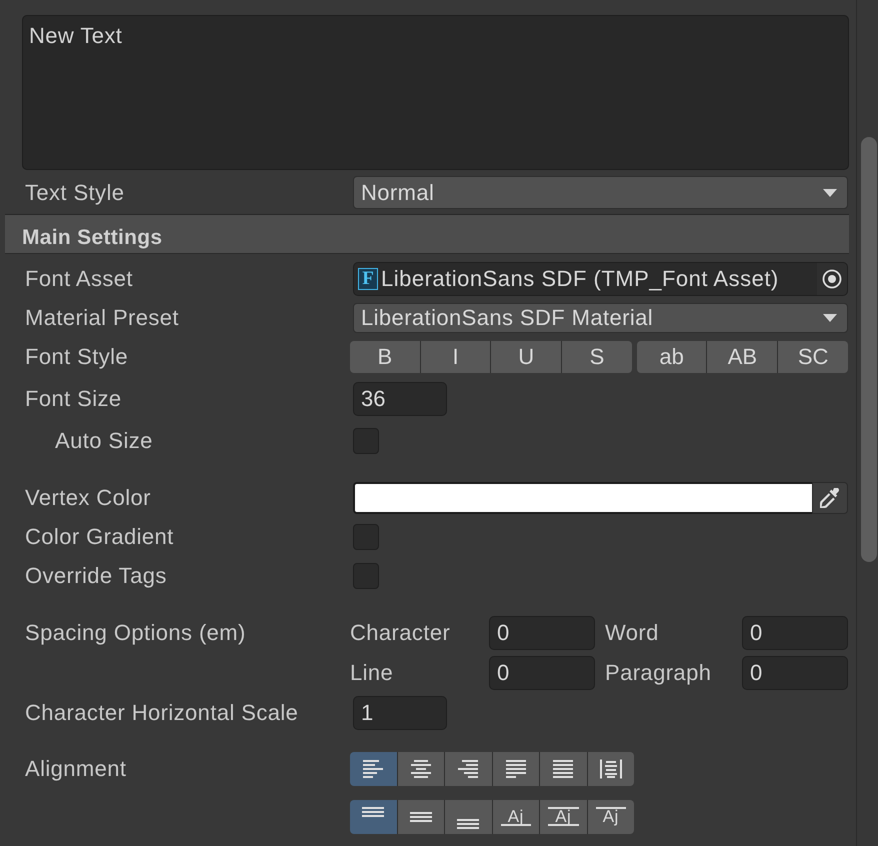  Describe the element at coordinates (372, 673) in the screenshot. I see `field-label: Line` at that location.